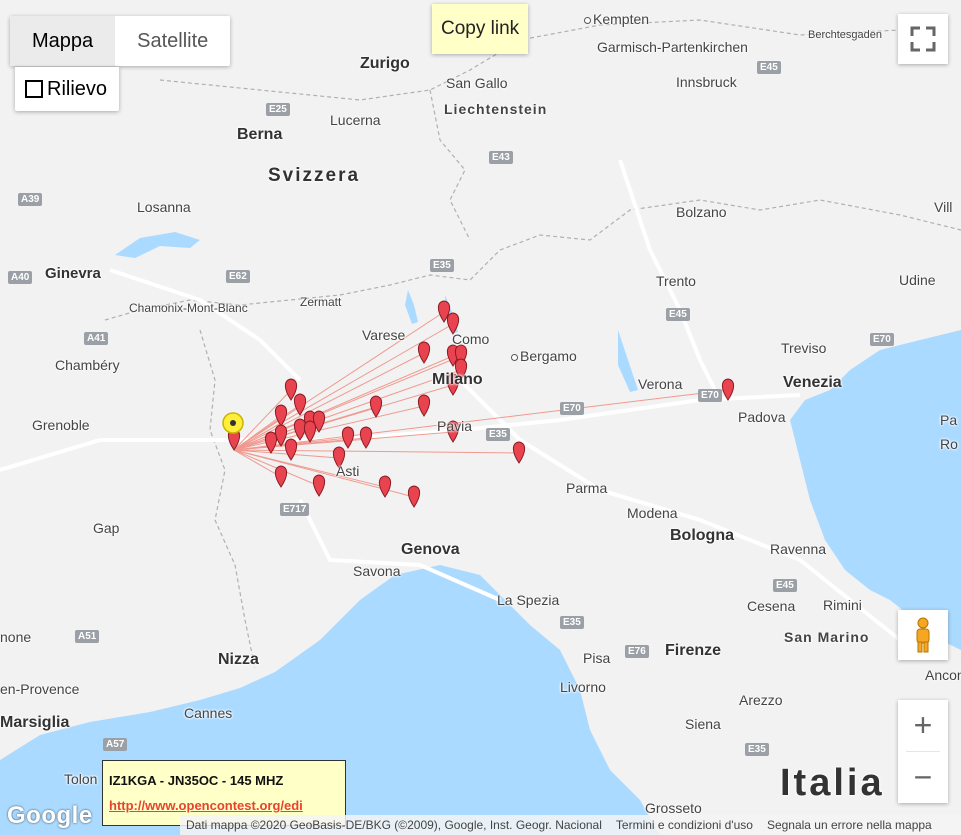 This screenshot has height=835, width=961. What do you see at coordinates (706, 82) in the screenshot?
I see `label-innsbruck: Innsbruck` at bounding box center [706, 82].